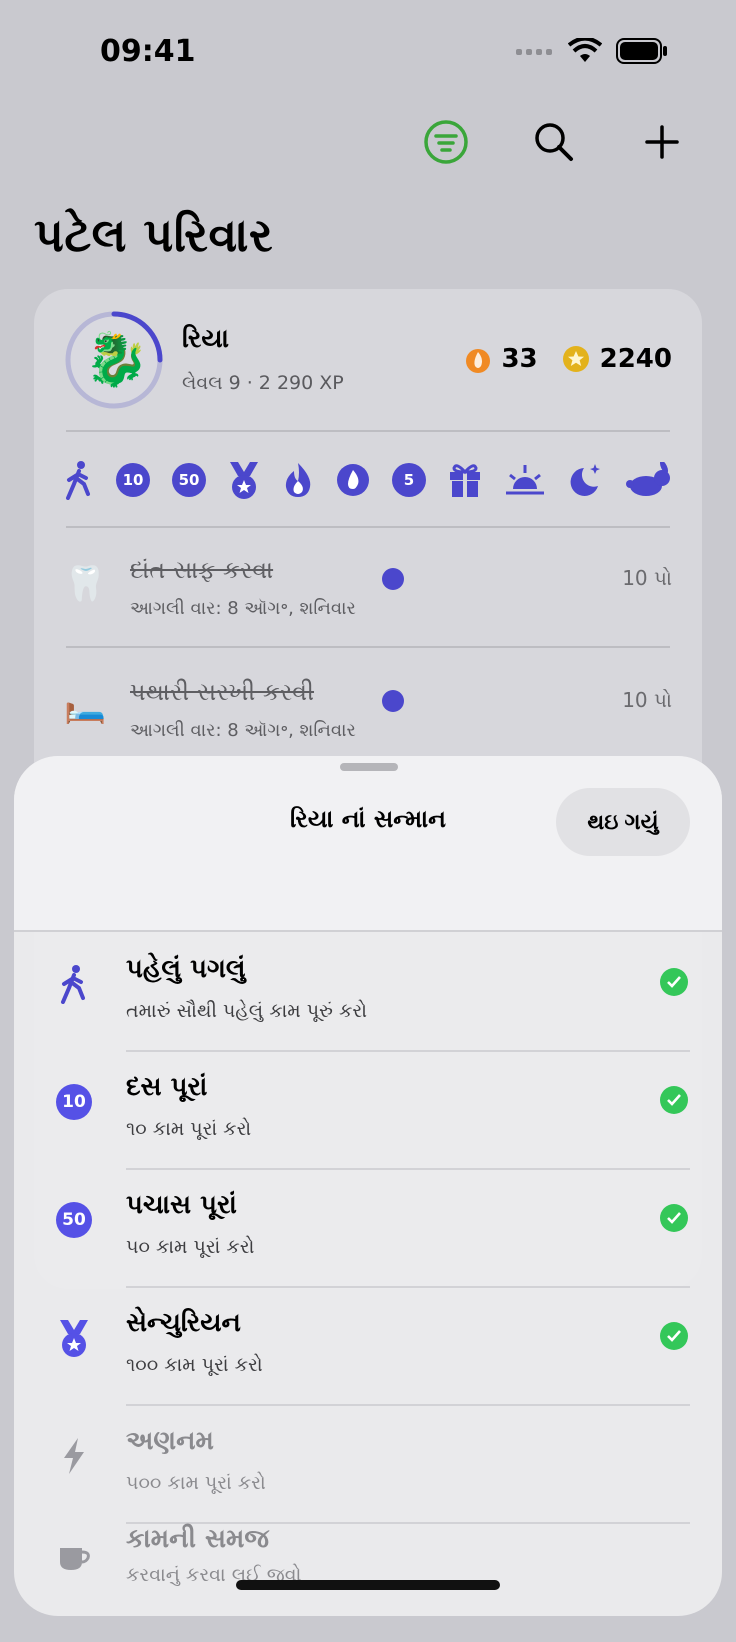  Describe the element at coordinates (197, 1539) in the screenshot. I see `achievement-title: કામની સમજ` at that location.